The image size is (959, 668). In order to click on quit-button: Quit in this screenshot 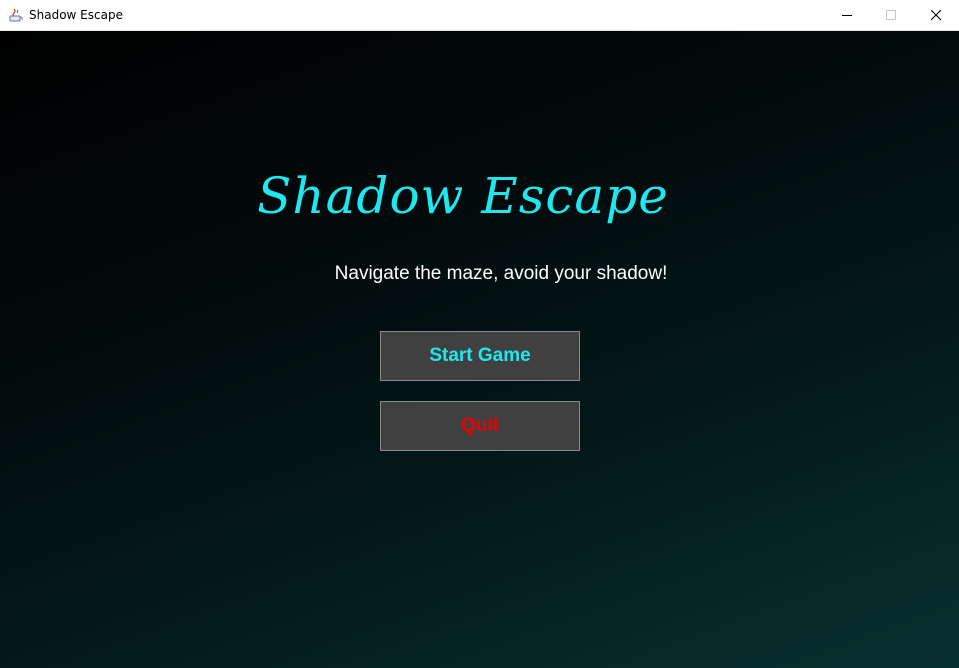, I will do `click(480, 426)`.